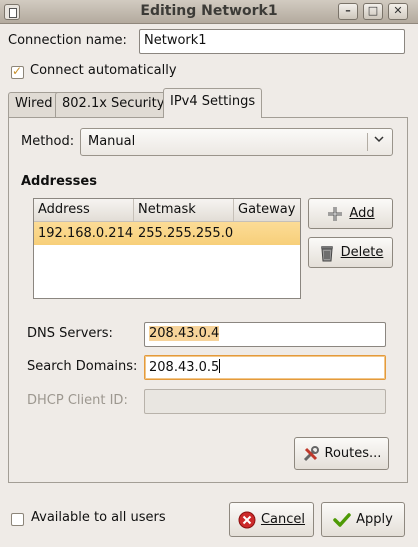 The height and width of the screenshot is (547, 418). What do you see at coordinates (48, 141) in the screenshot?
I see `method-label: Method:` at bounding box center [48, 141].